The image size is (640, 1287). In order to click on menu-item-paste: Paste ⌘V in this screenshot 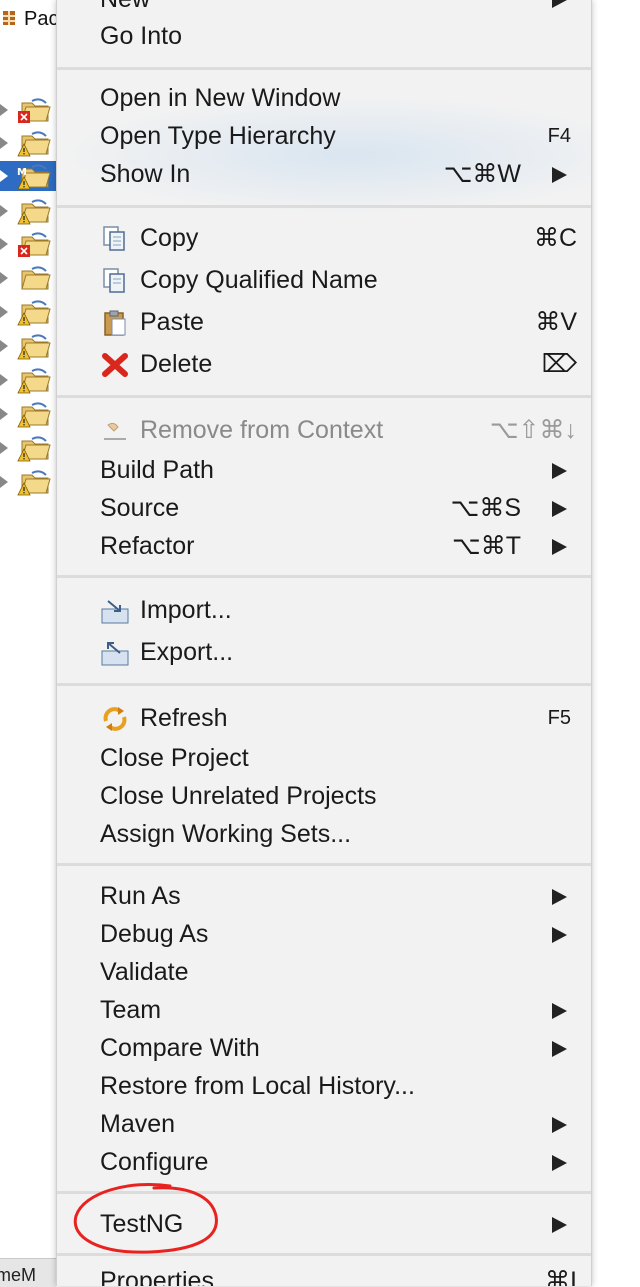, I will do `click(324, 322)`.